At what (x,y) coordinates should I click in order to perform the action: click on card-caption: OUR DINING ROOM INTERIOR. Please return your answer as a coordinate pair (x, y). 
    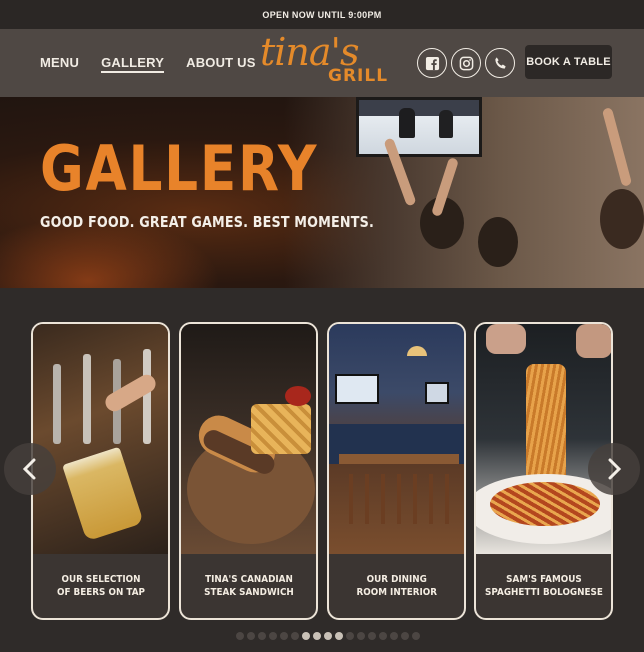
    Looking at the image, I should click on (396, 586).